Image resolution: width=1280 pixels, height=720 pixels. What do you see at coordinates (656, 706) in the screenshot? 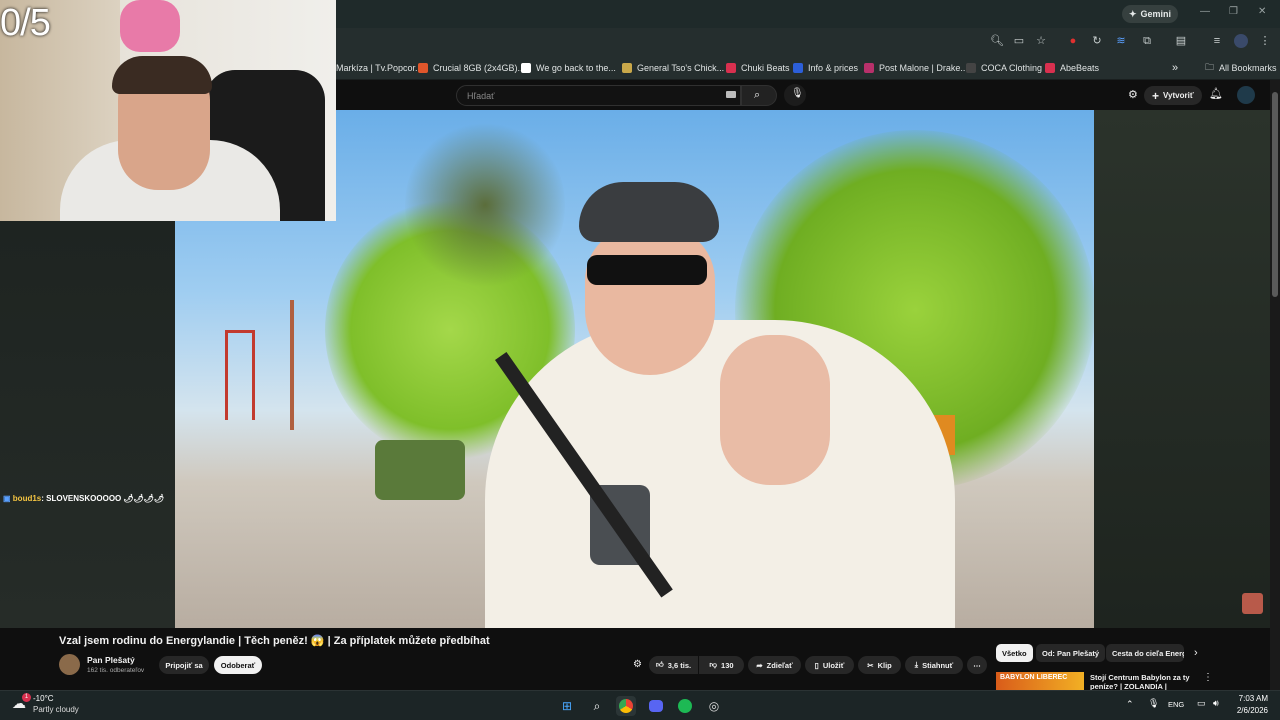
I see `discord-icon` at bounding box center [656, 706].